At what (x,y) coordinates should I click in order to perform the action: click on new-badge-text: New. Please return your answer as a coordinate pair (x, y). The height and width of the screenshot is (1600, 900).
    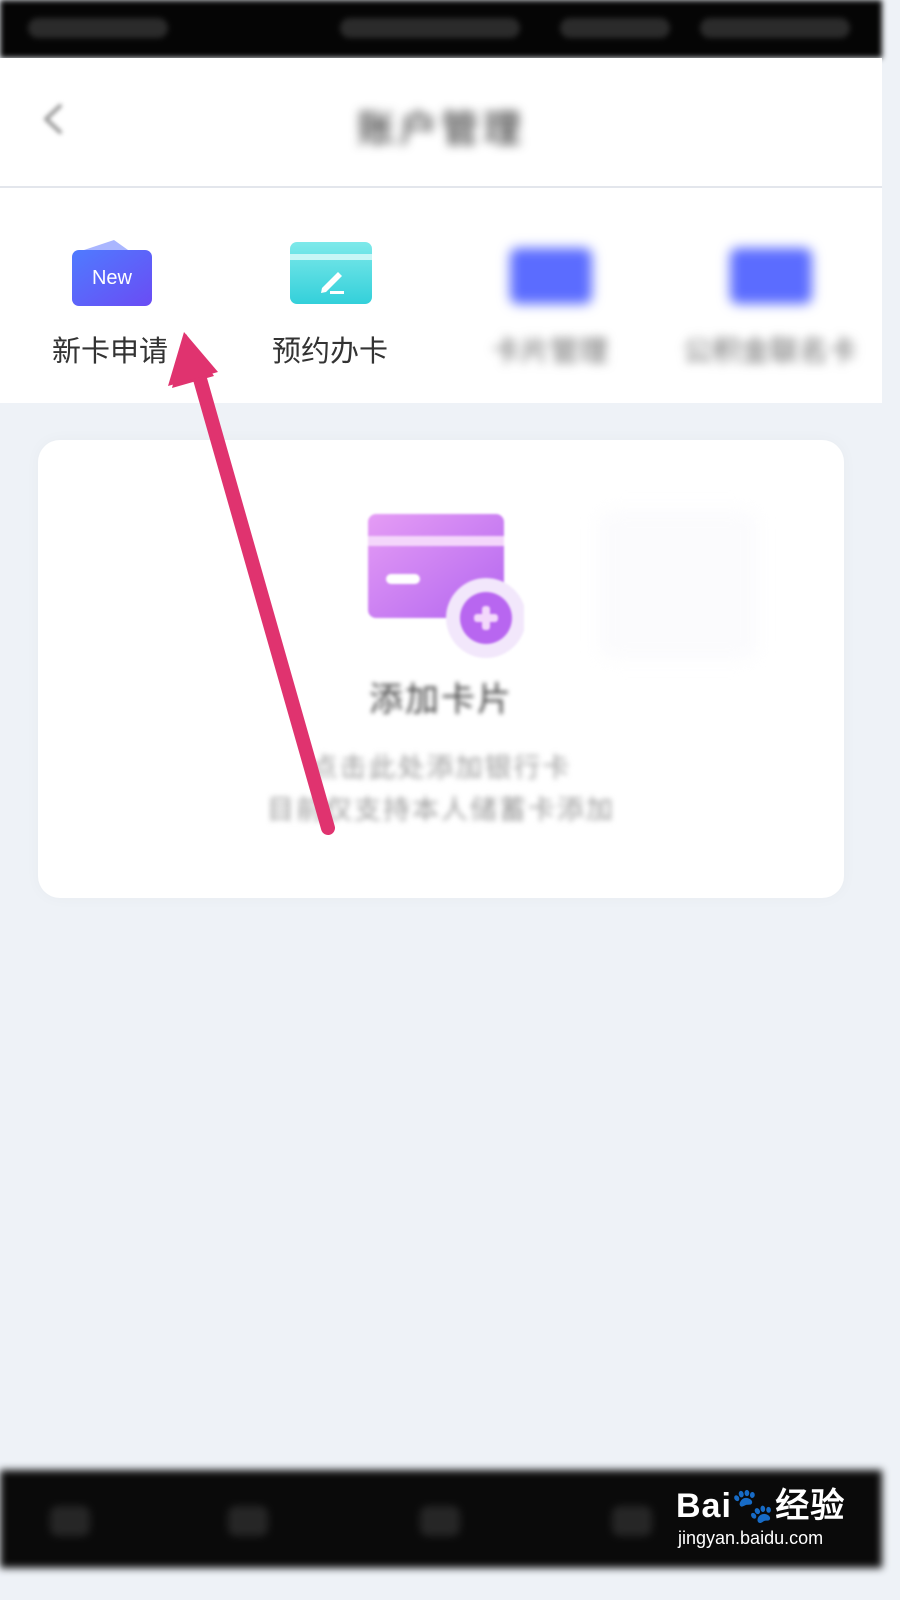
    Looking at the image, I should click on (112, 278).